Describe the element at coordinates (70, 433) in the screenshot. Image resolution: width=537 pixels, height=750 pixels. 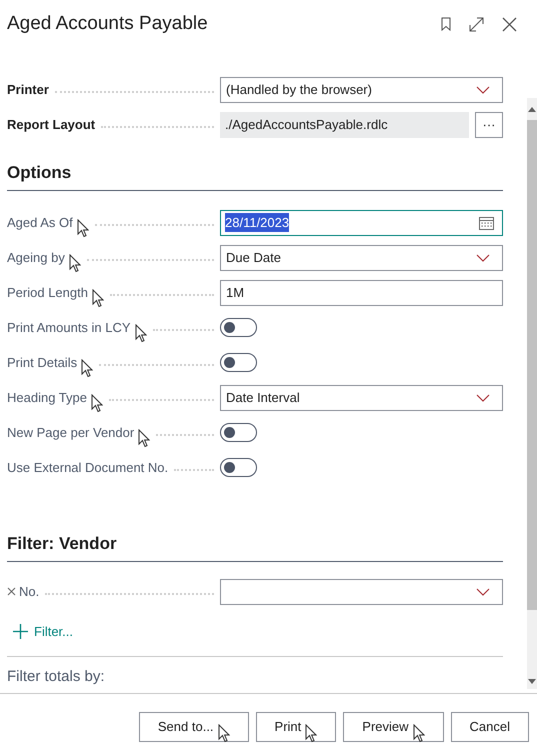
I see `field-label: New Page per Vendor` at that location.